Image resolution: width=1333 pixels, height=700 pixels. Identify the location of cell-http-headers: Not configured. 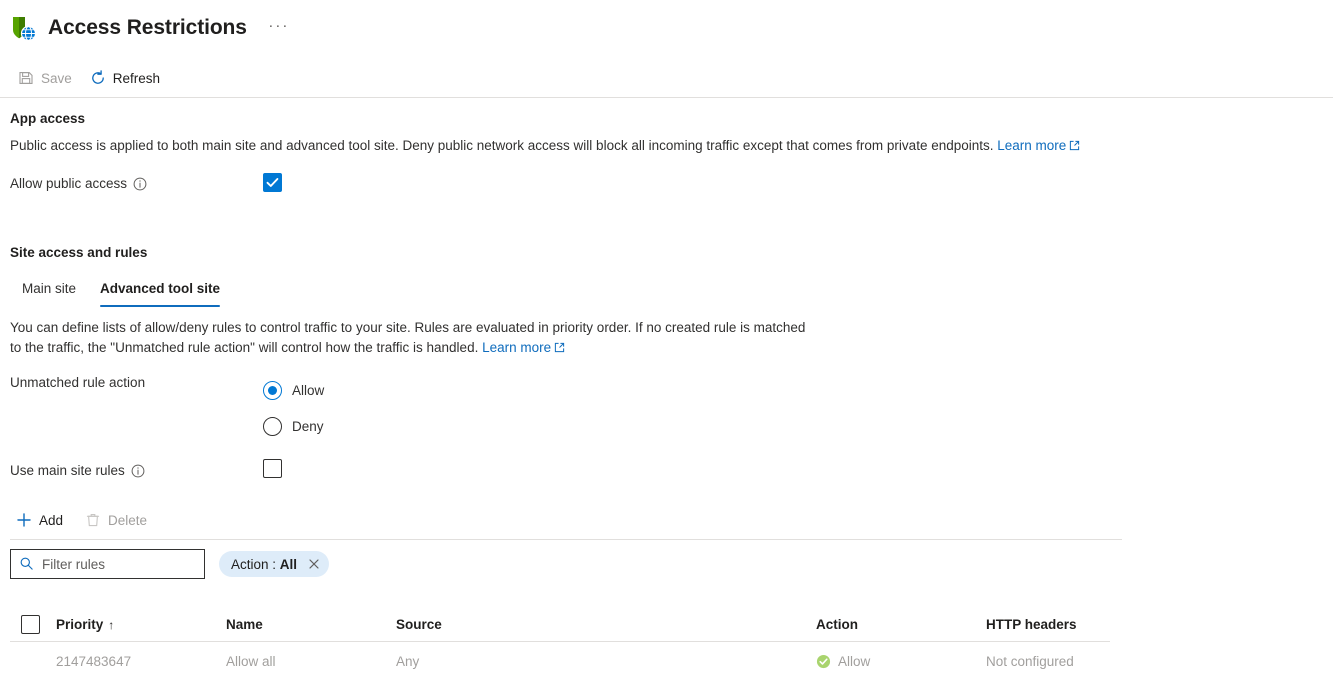
(1030, 661).